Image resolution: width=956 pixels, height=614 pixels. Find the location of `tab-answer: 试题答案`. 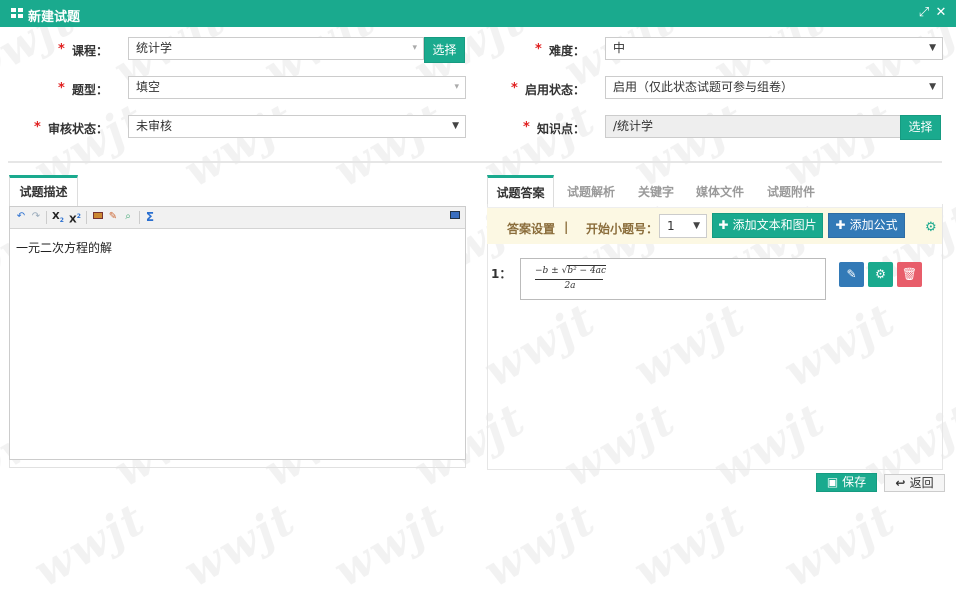

tab-answer: 试题答案 is located at coordinates (520, 191).